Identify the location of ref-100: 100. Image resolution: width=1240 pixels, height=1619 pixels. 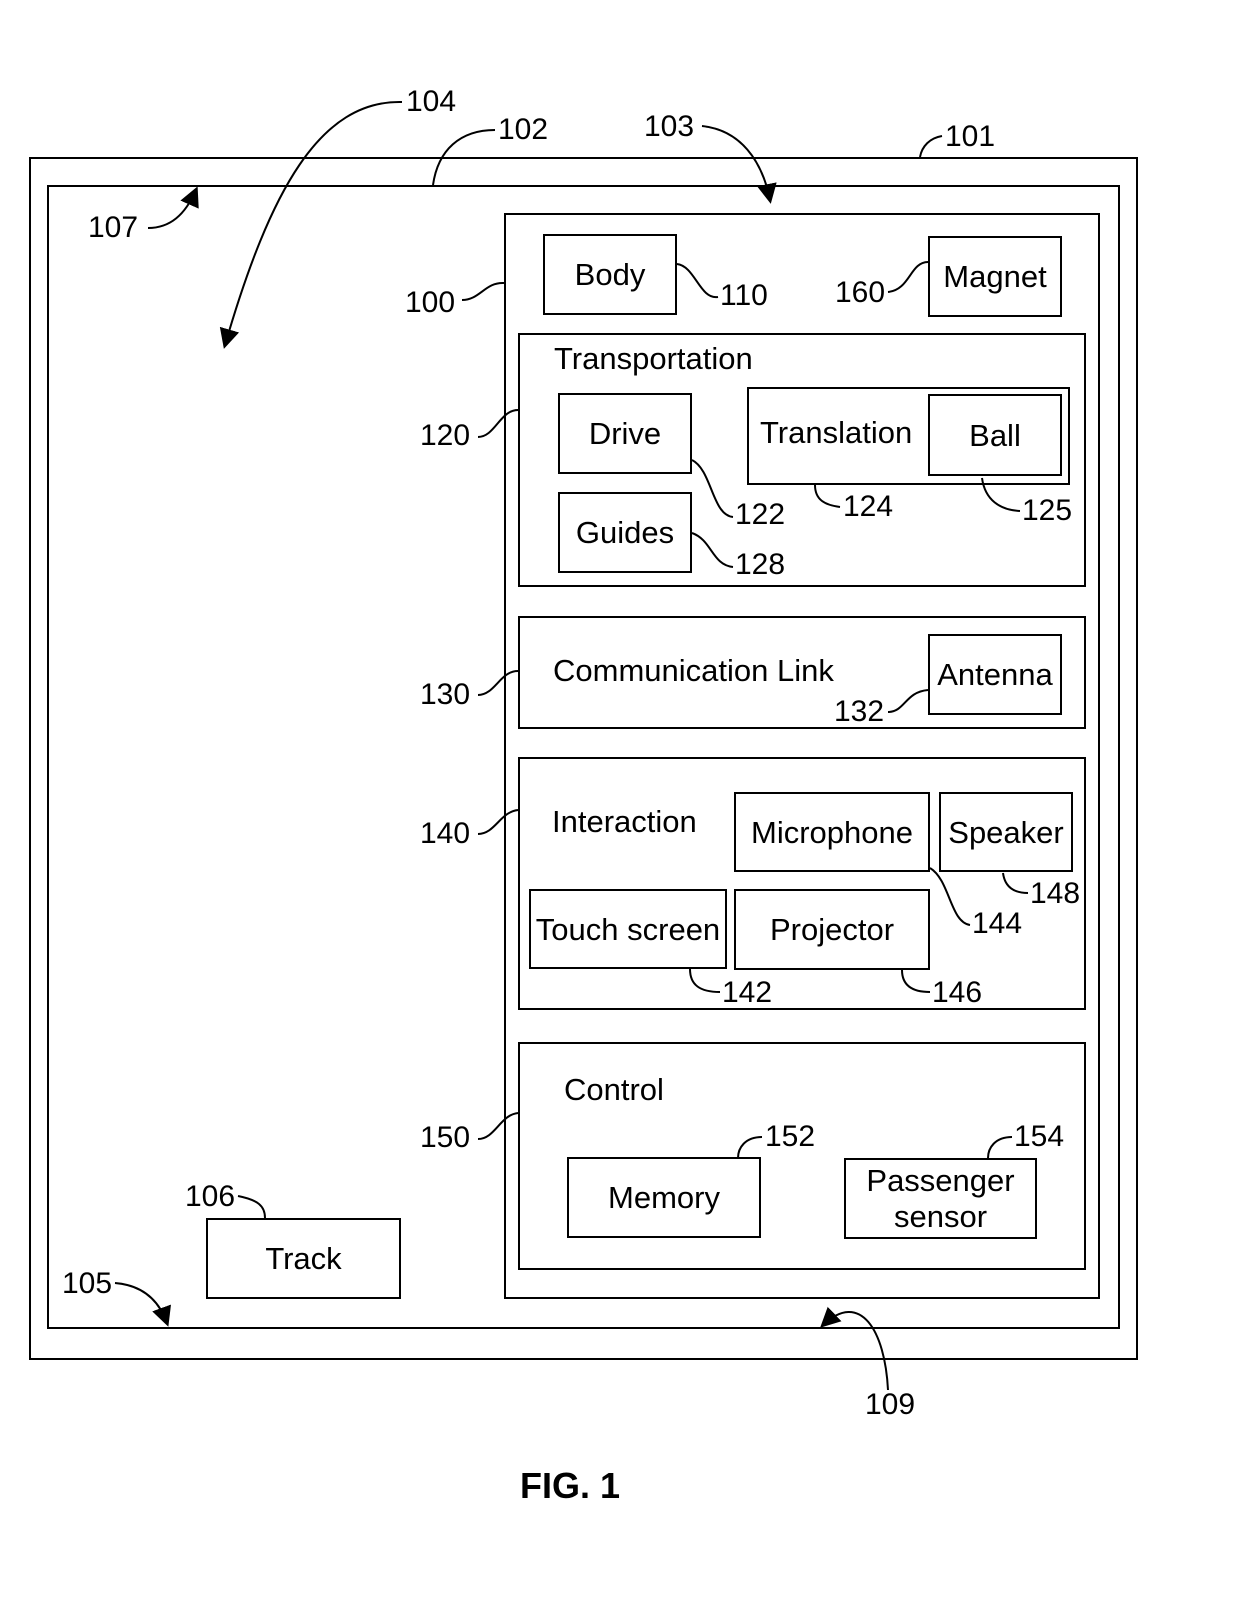
(430, 302).